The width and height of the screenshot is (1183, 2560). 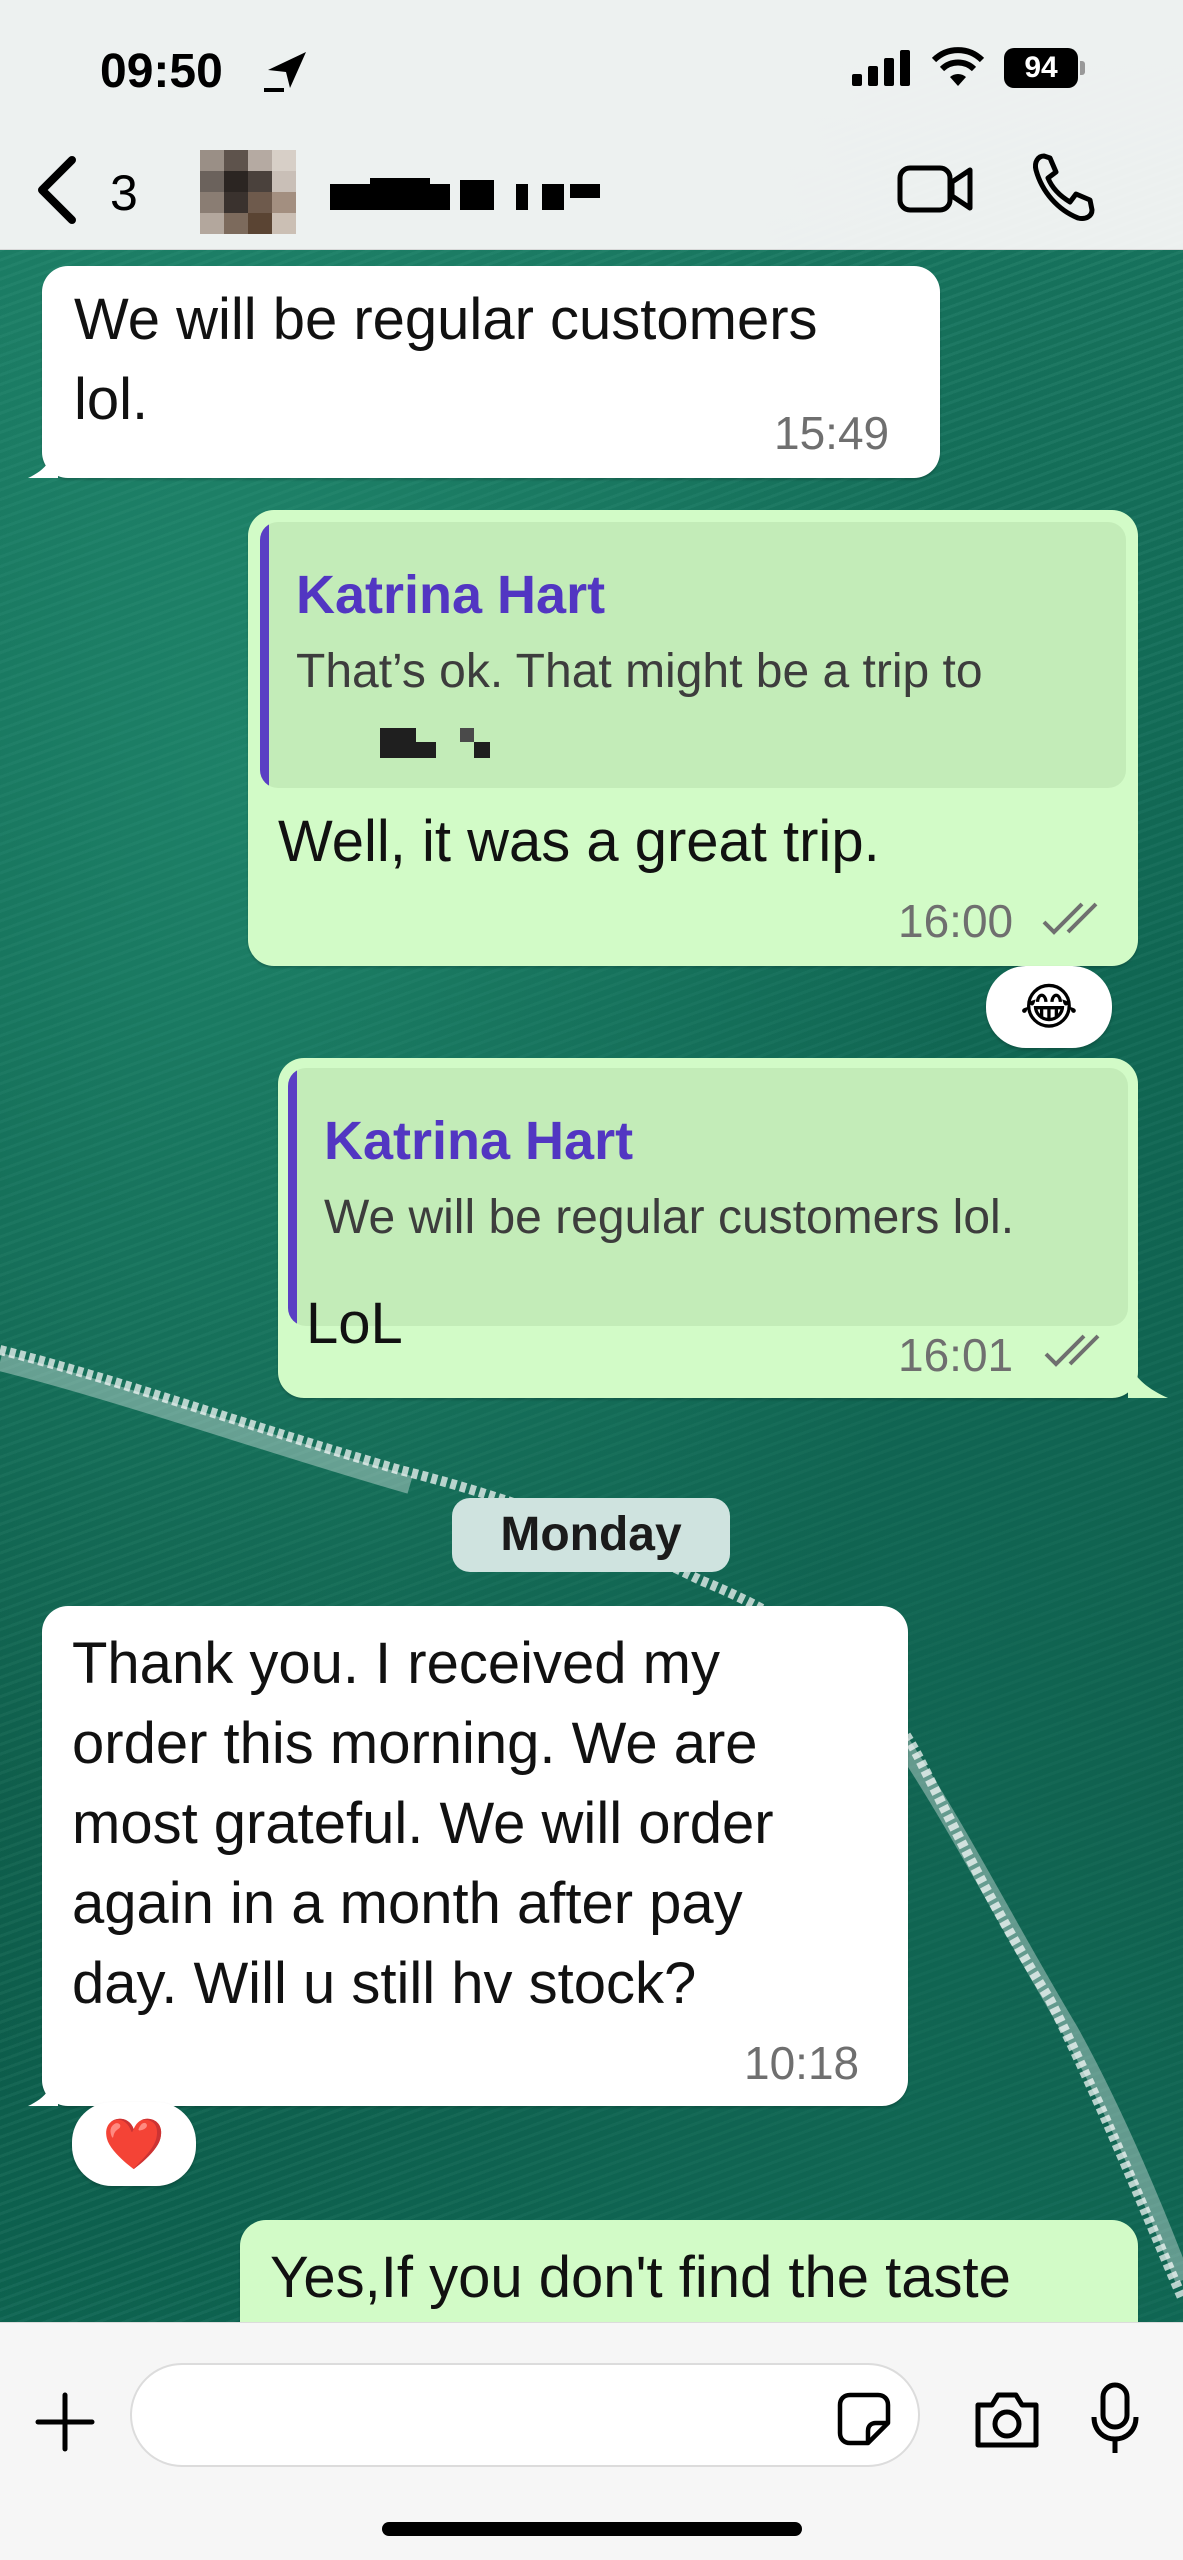 I want to click on message-text-line: day. Will u still hv stock?, so click(x=384, y=1983).